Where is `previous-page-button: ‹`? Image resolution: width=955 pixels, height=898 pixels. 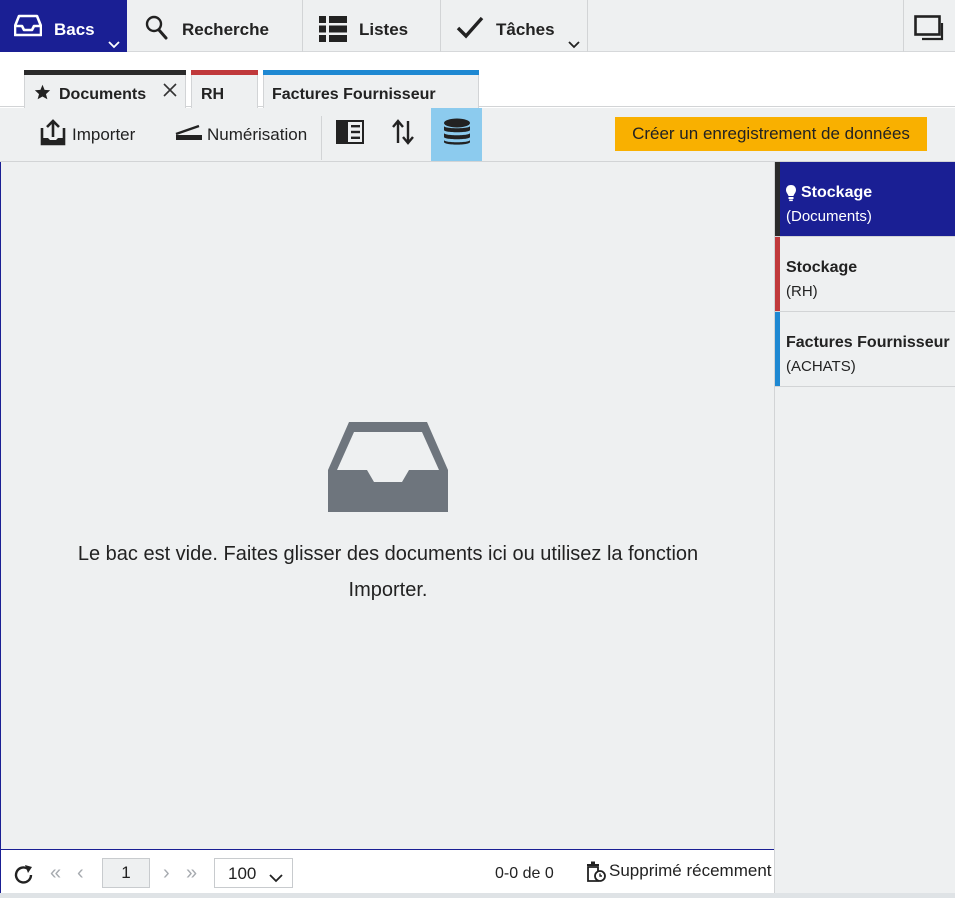
previous-page-button: ‹ is located at coordinates (80, 873).